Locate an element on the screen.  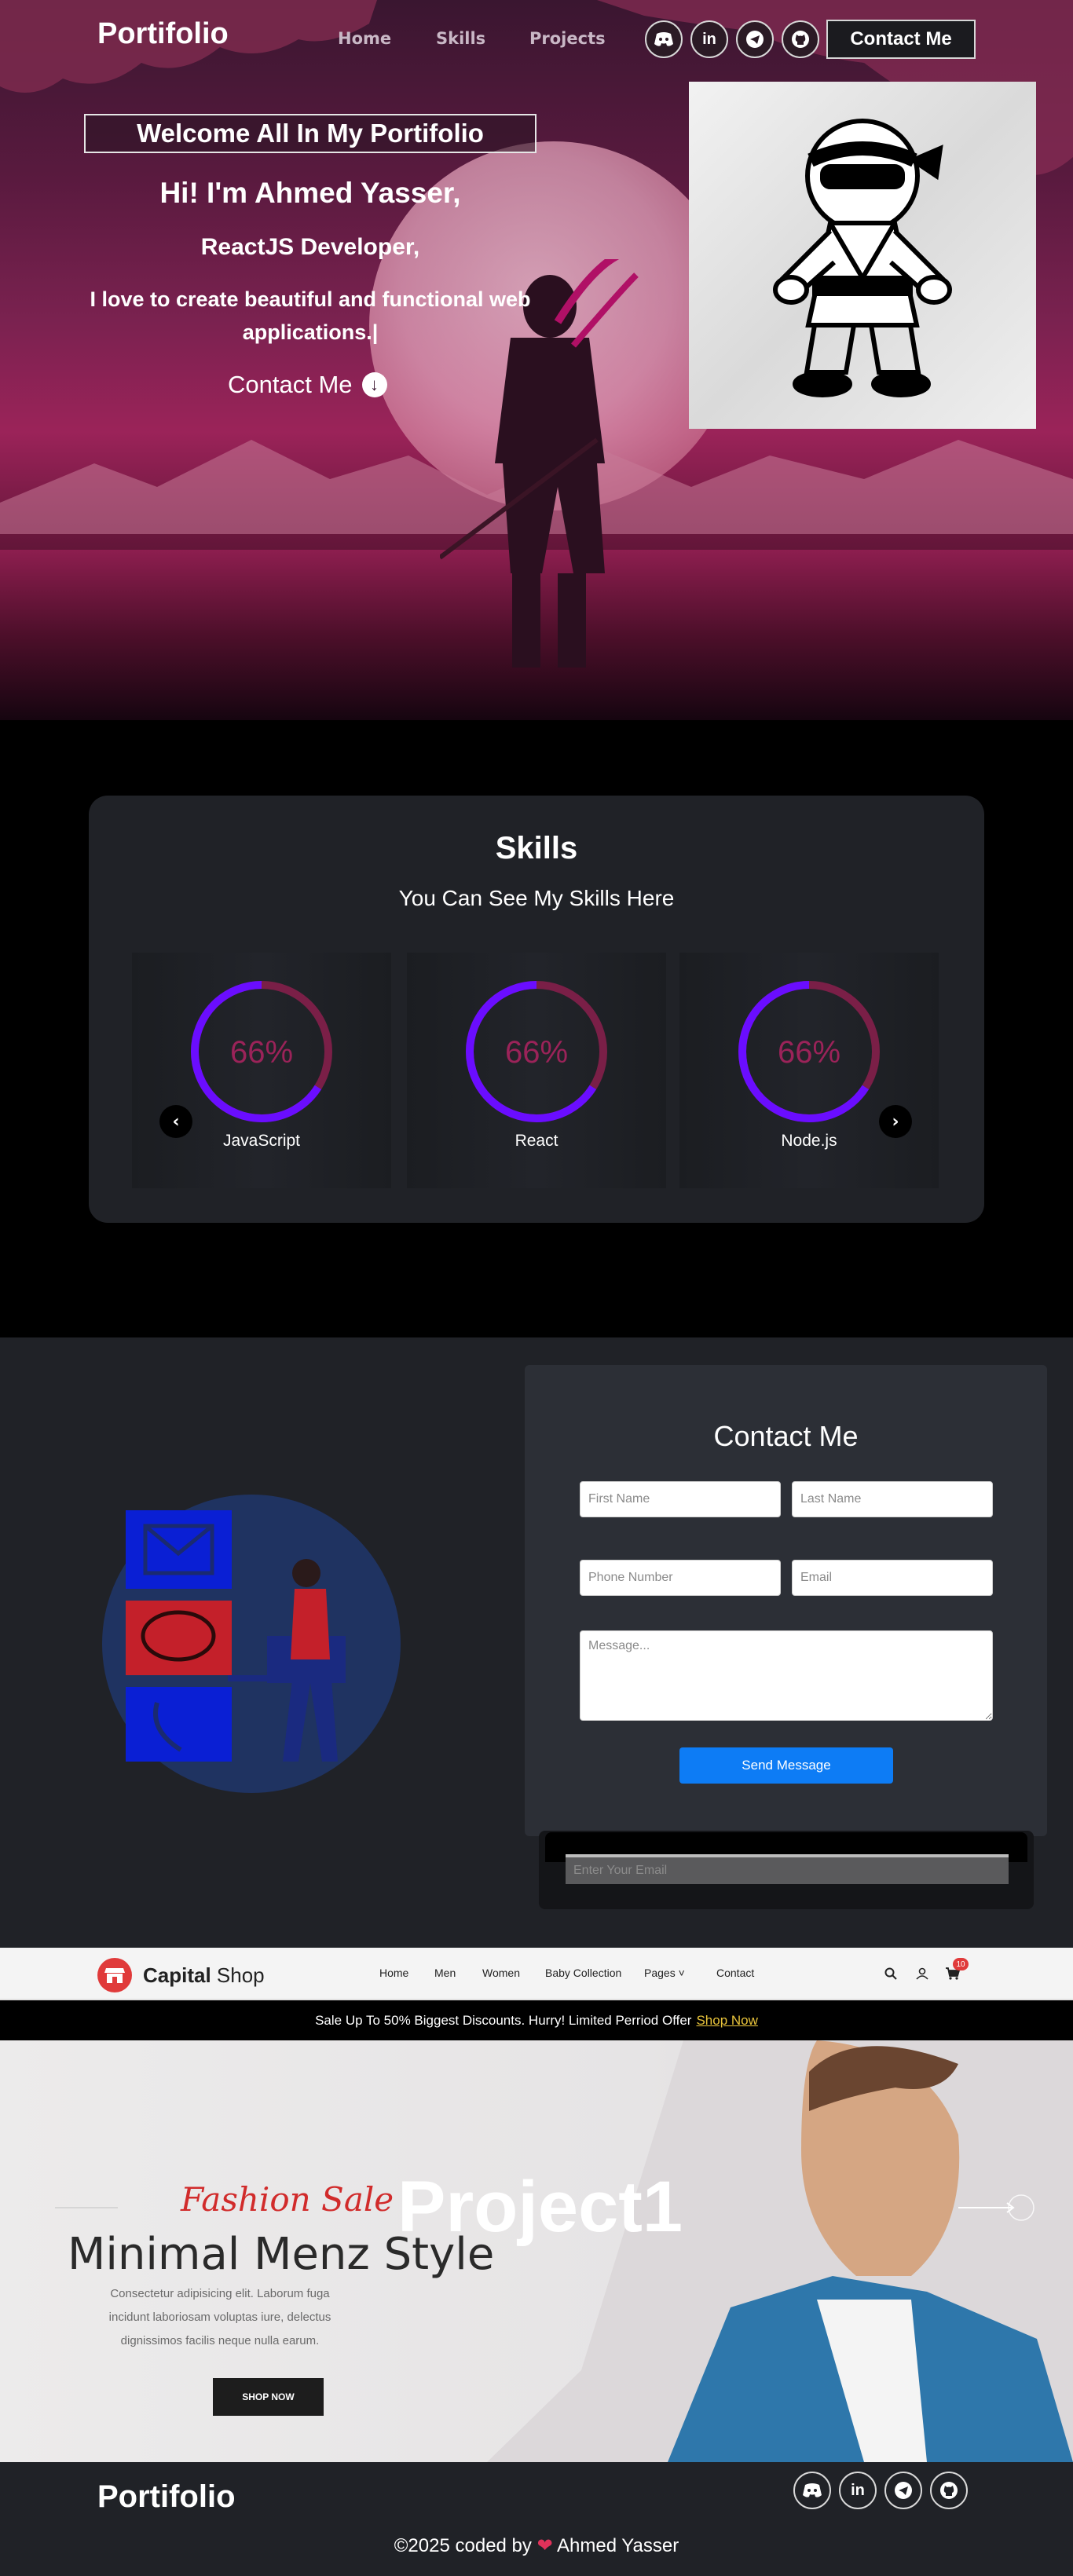
skill-item: 66% React is located at coordinates (536, 1071).